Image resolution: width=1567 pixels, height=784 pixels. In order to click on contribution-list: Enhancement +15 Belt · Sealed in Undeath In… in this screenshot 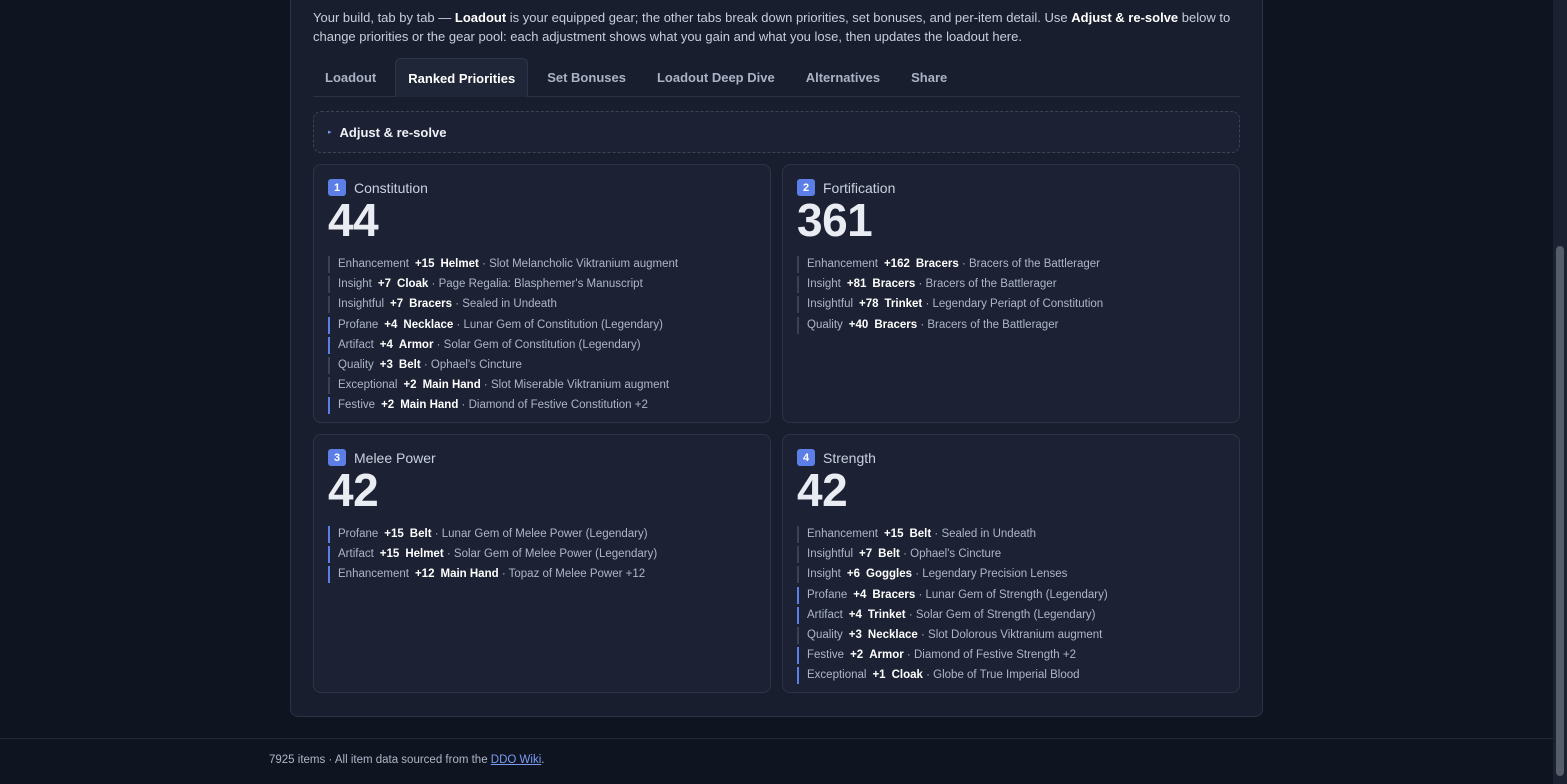, I will do `click(1011, 605)`.